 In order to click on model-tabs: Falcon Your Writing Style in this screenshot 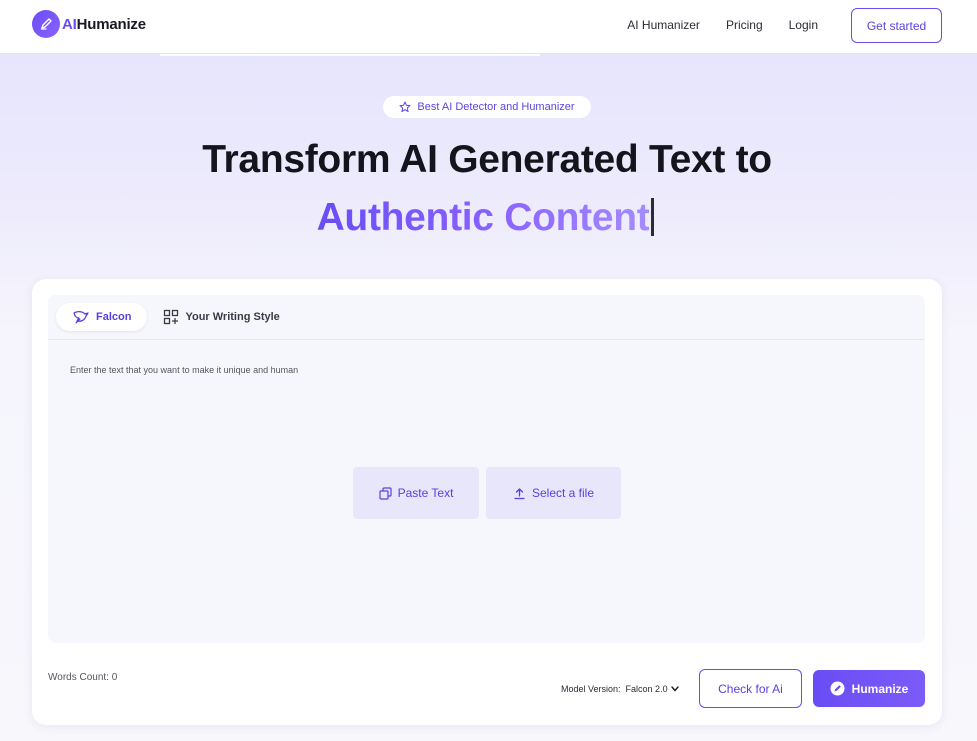, I will do `click(176, 317)`.